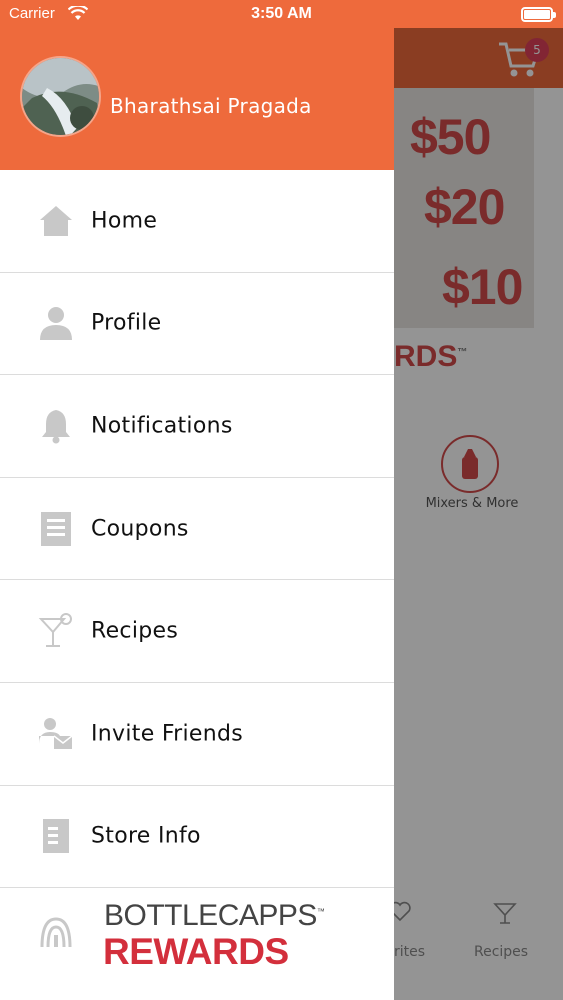 The image size is (563, 1000). I want to click on menu-item-notifications: Notifications, so click(197, 426).